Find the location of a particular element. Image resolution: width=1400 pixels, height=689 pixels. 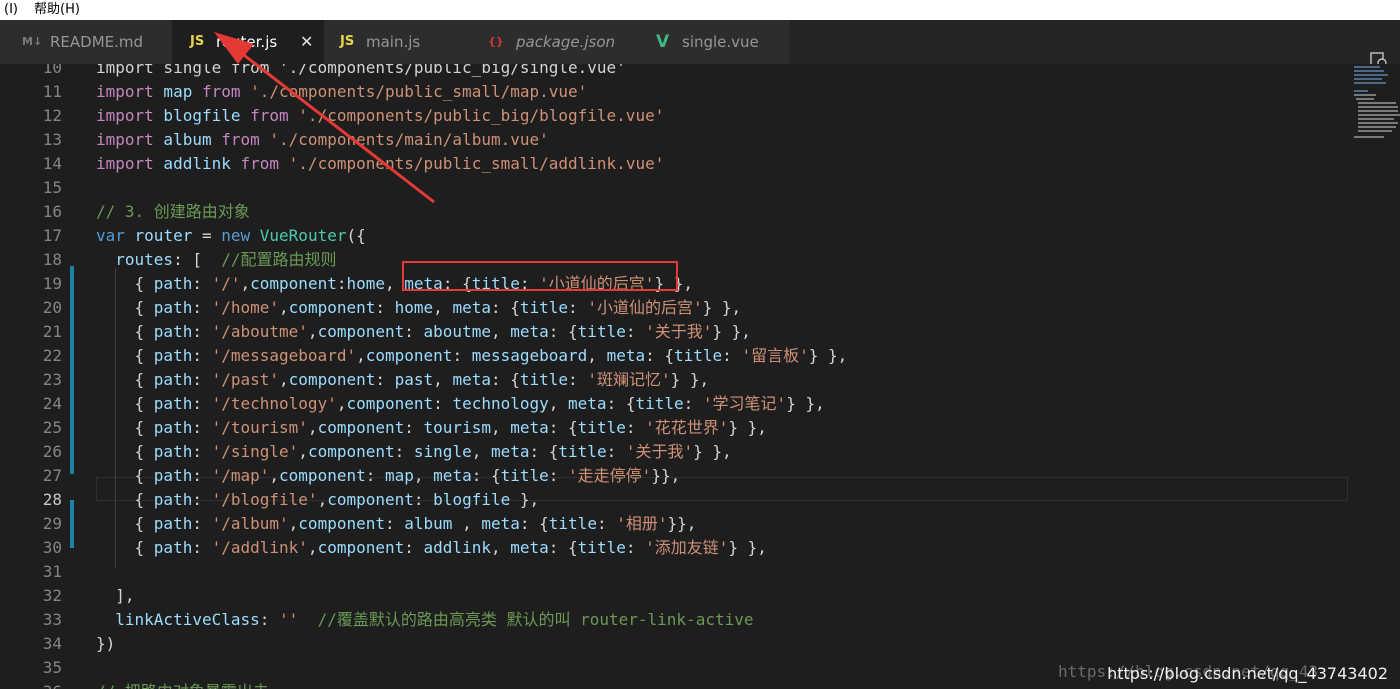

annotation-arrow is located at coordinates (324, 118).